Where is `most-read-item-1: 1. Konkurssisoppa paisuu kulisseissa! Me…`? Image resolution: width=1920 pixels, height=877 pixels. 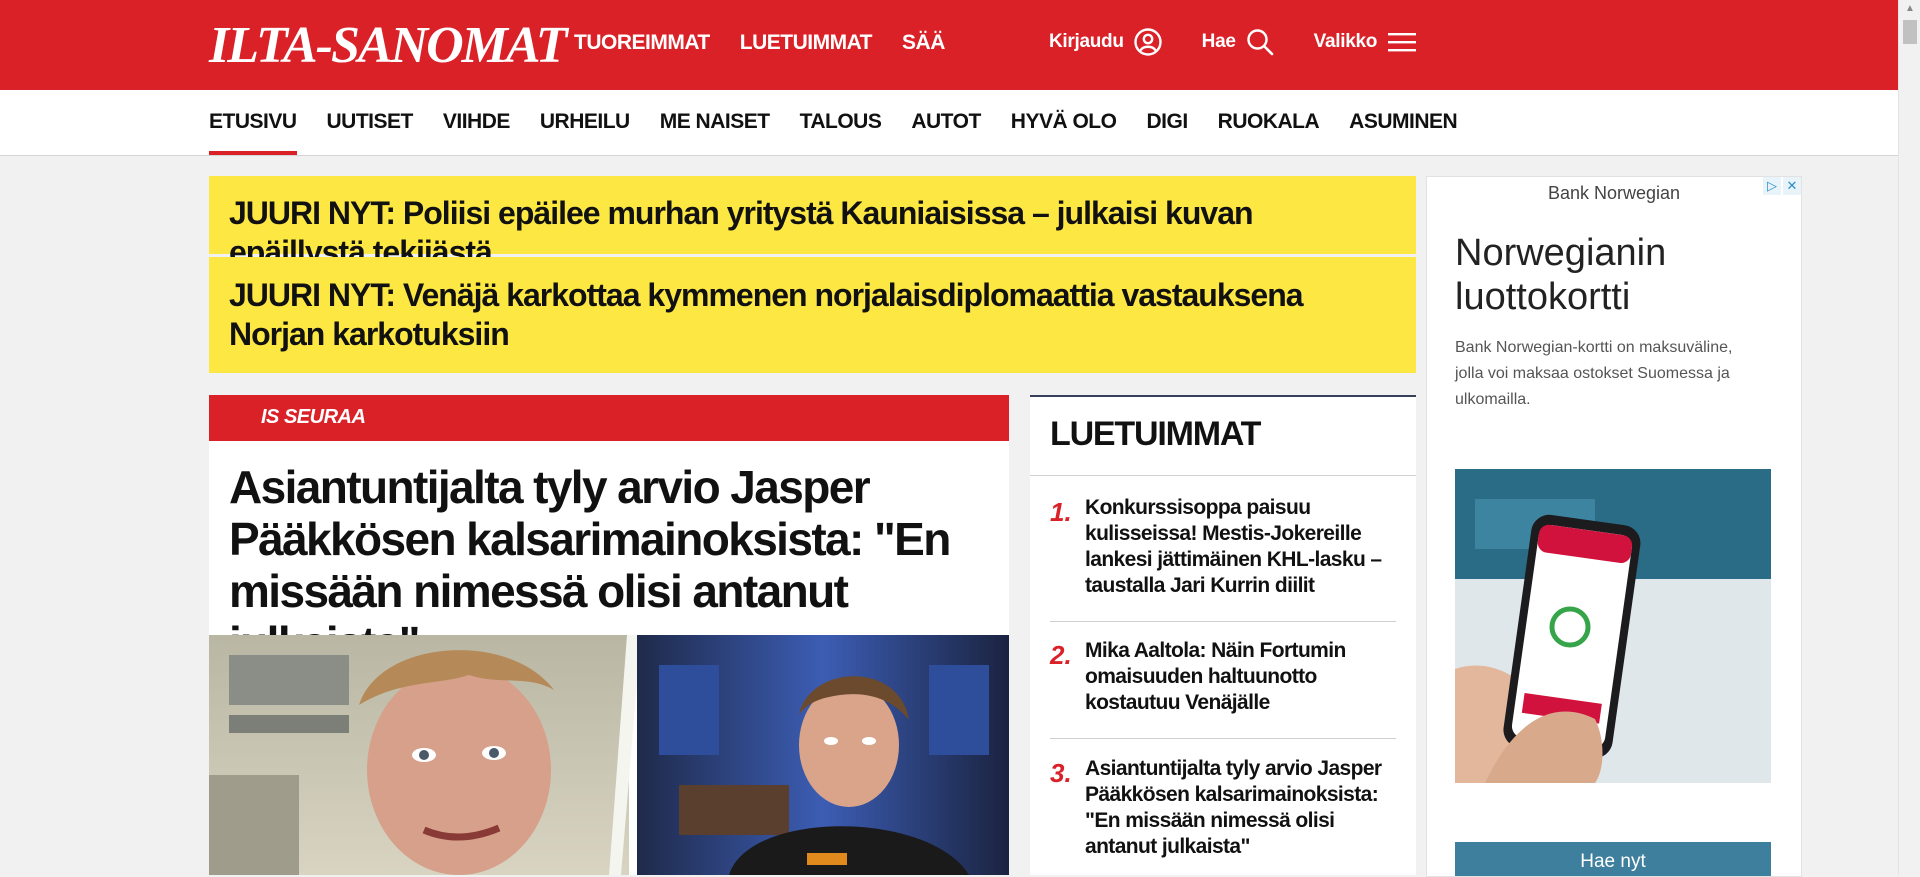
most-read-item-1: 1. Konkurssisoppa paisuu kulisseissa! Me… is located at coordinates (1223, 551).